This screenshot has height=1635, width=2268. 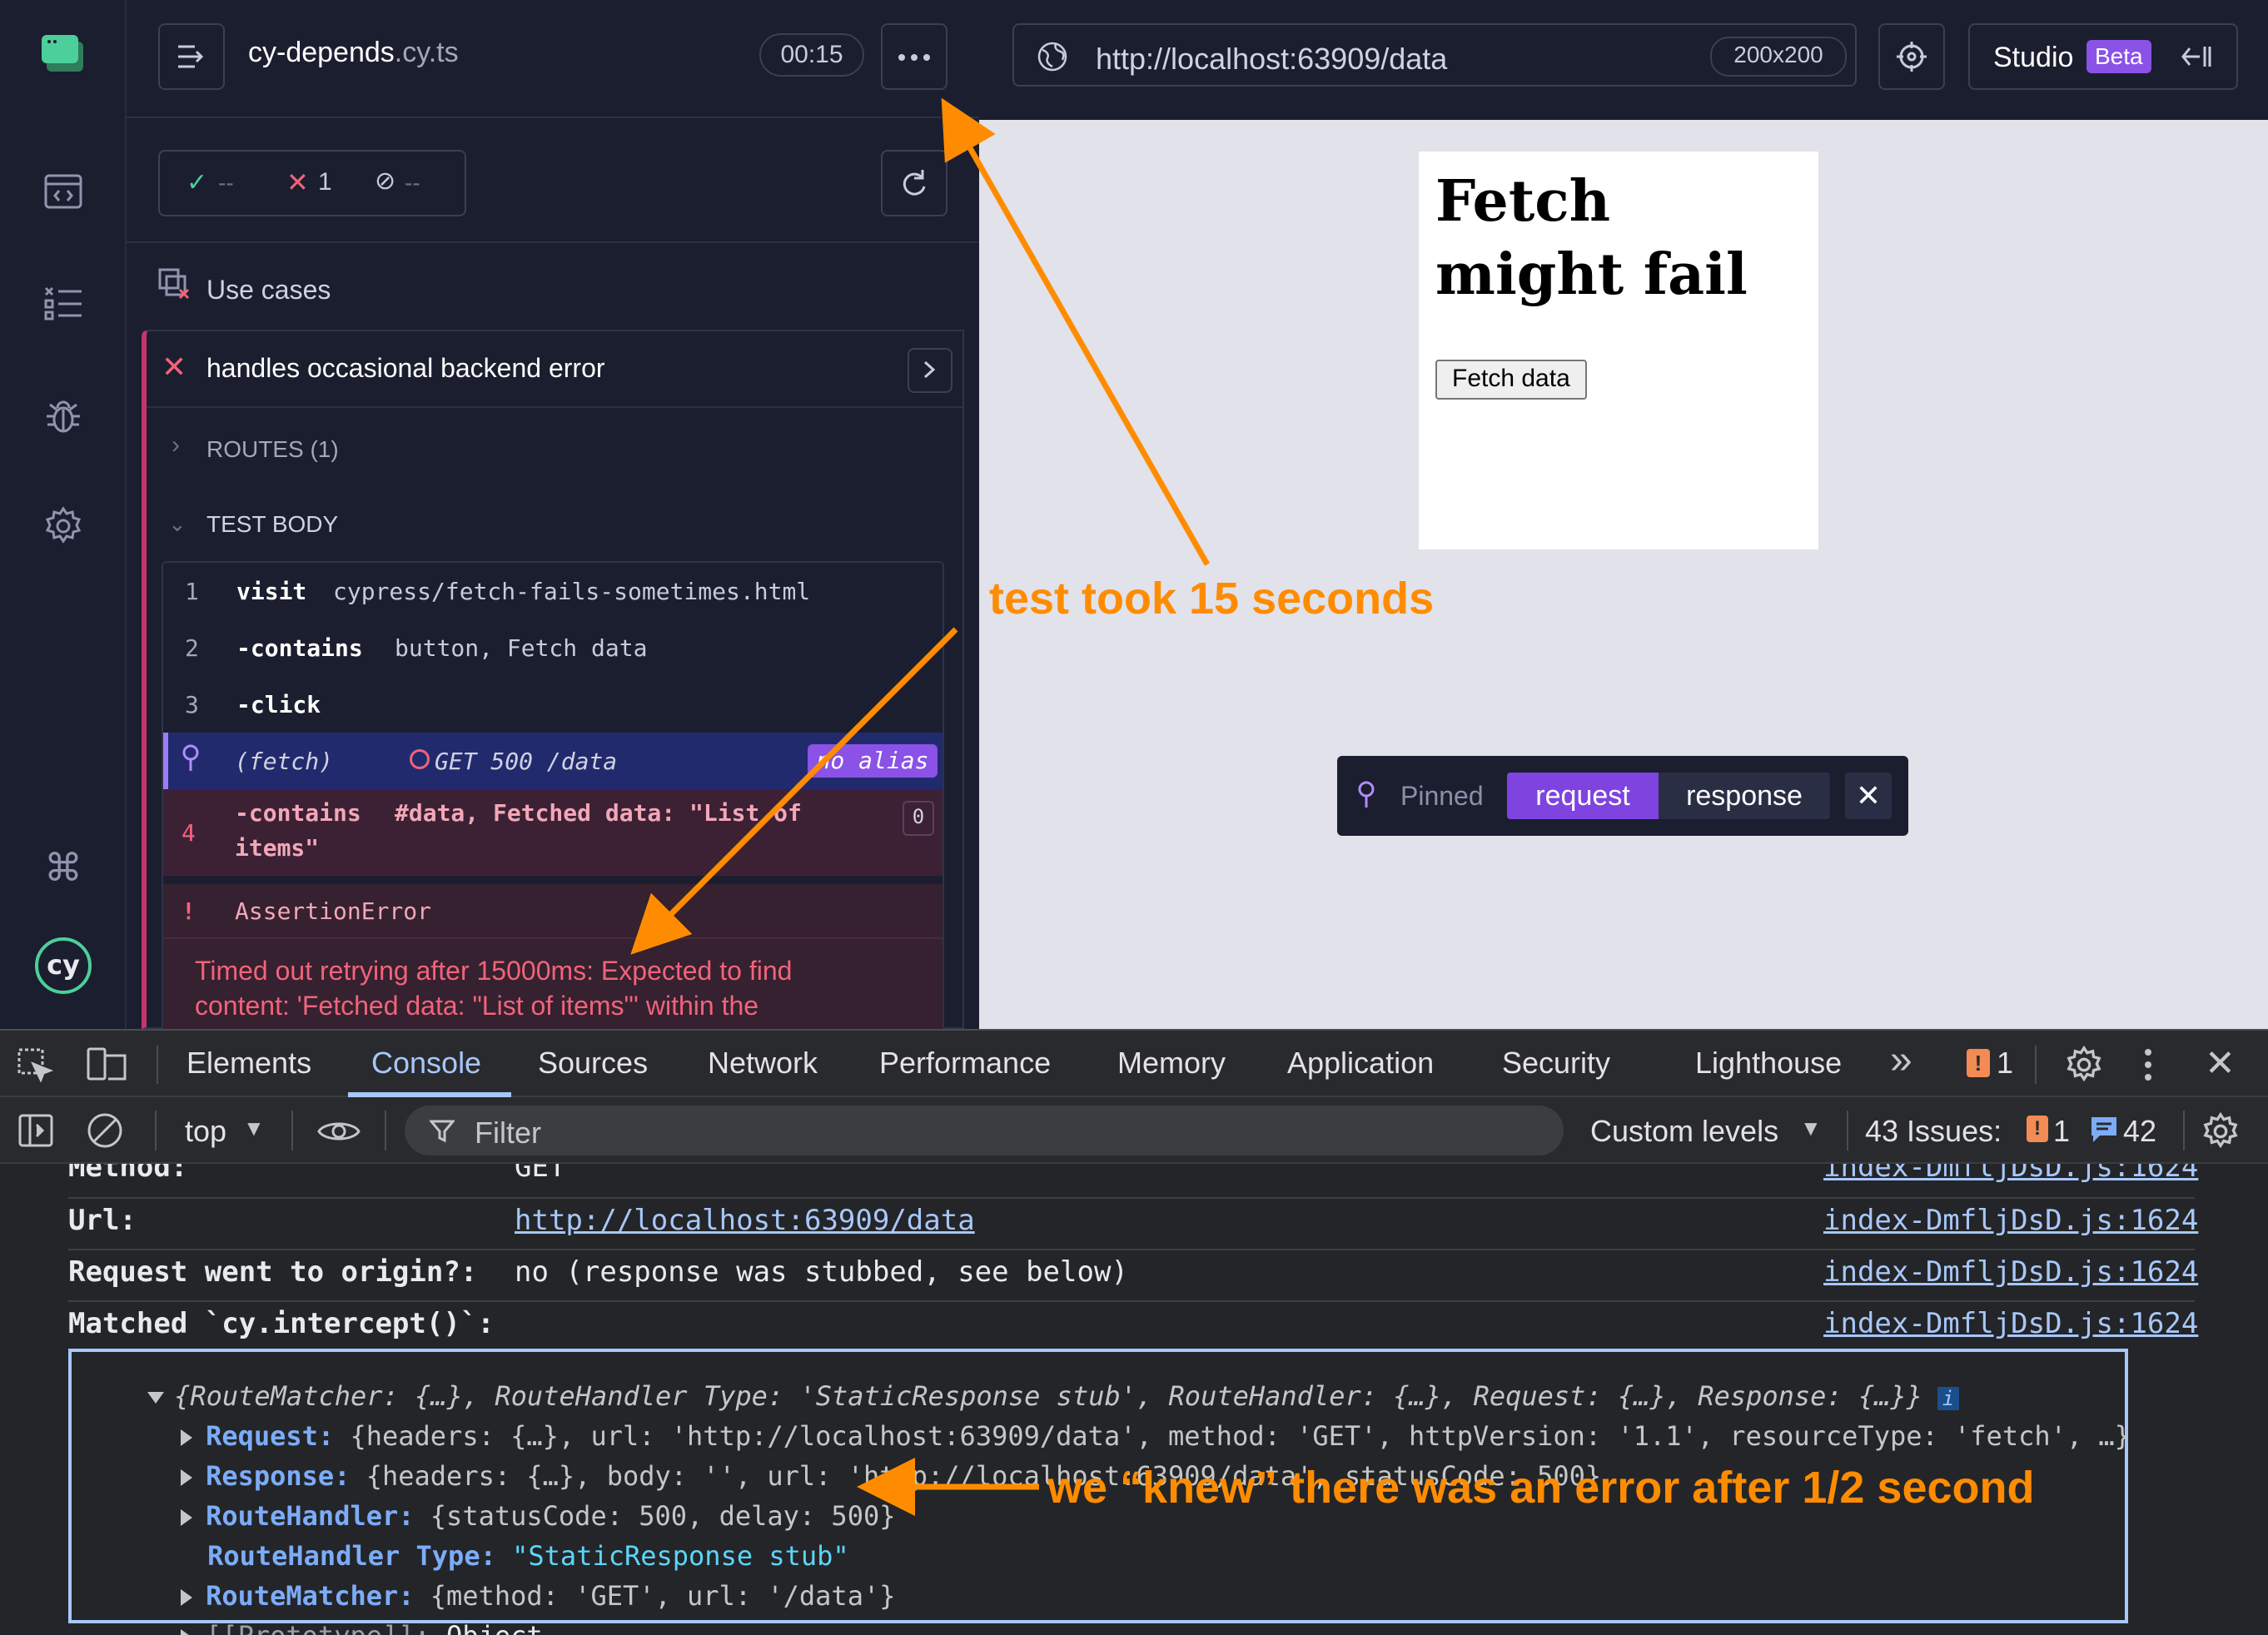 What do you see at coordinates (2221, 1063) in the screenshot?
I see `close-devtools-icon: ✕` at bounding box center [2221, 1063].